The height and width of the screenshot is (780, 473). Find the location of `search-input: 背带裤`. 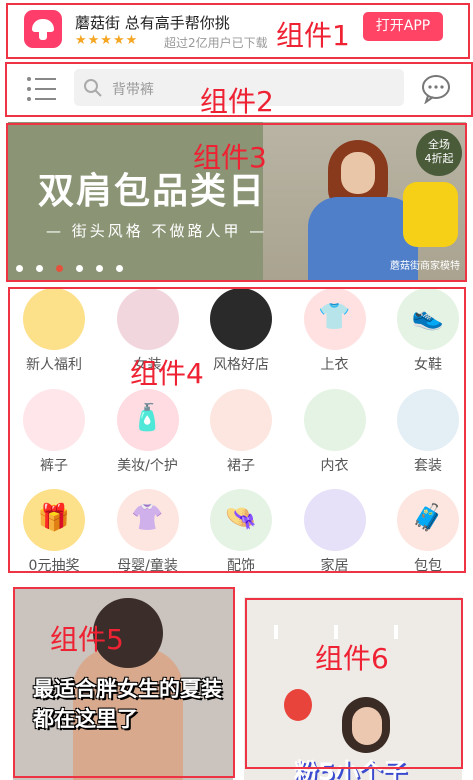

search-input: 背带裤 is located at coordinates (239, 87).